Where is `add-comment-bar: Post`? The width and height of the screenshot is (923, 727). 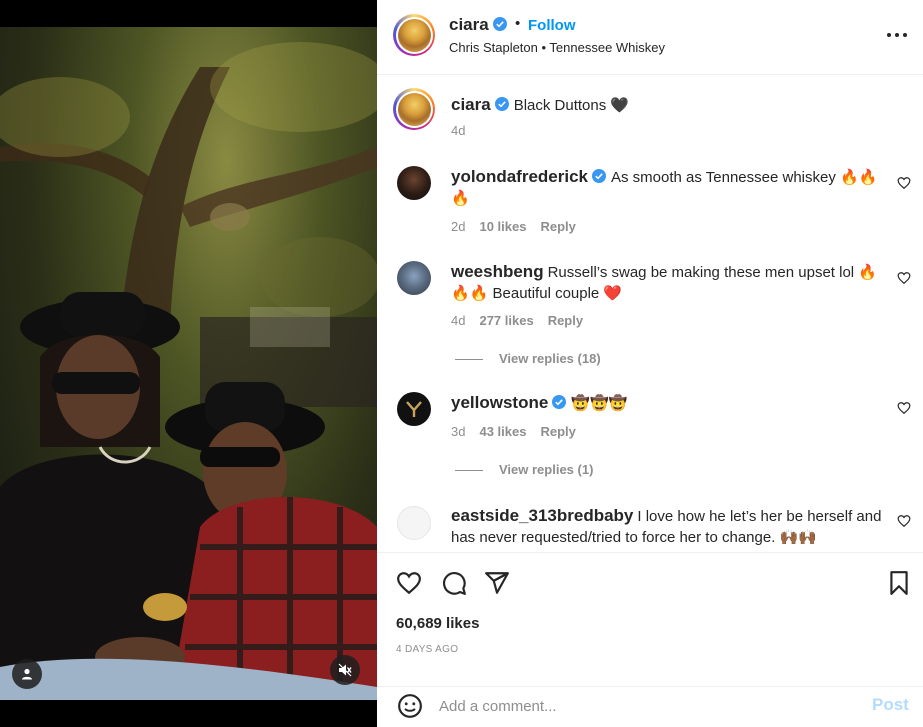 add-comment-bar: Post is located at coordinates (650, 706).